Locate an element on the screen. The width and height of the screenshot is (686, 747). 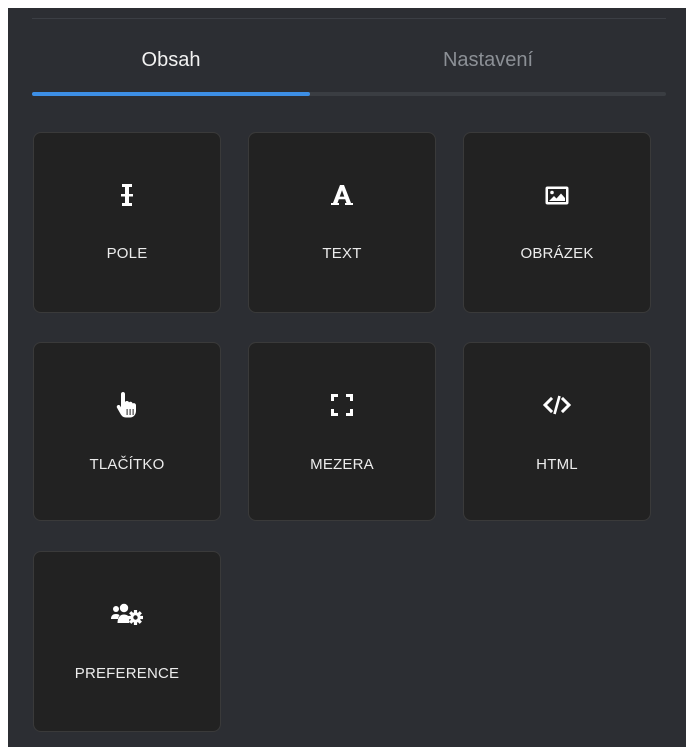
tile-label: PREFERENCE is located at coordinates (127, 673).